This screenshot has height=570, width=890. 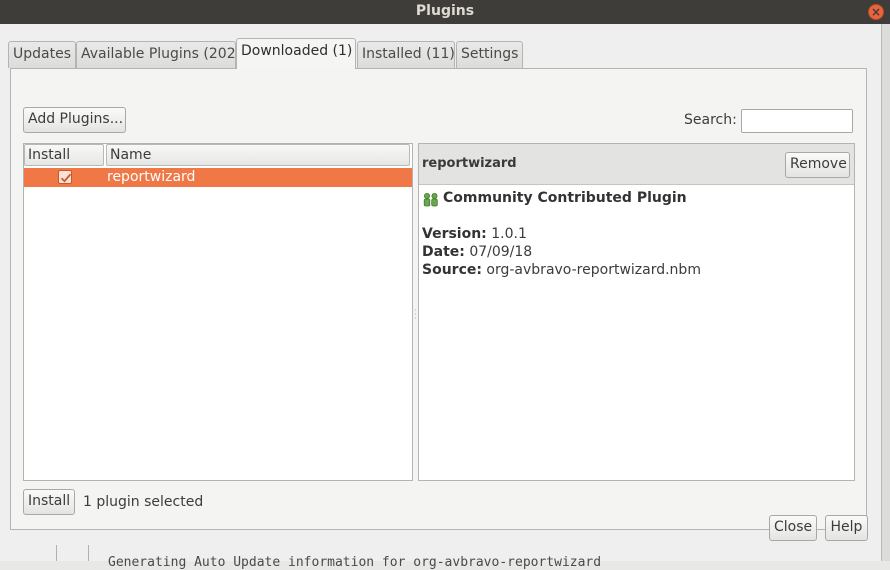 What do you see at coordinates (296, 53) in the screenshot?
I see `tab-downloaded: Downloaded (1)` at bounding box center [296, 53].